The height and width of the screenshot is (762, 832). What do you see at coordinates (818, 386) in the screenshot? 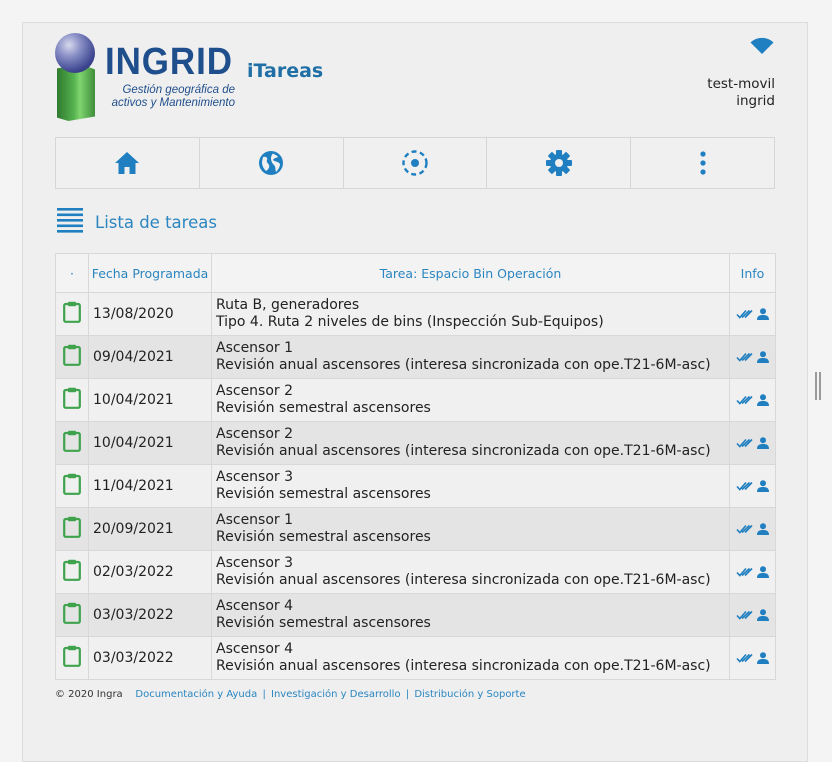
I see `splitter-handle` at bounding box center [818, 386].